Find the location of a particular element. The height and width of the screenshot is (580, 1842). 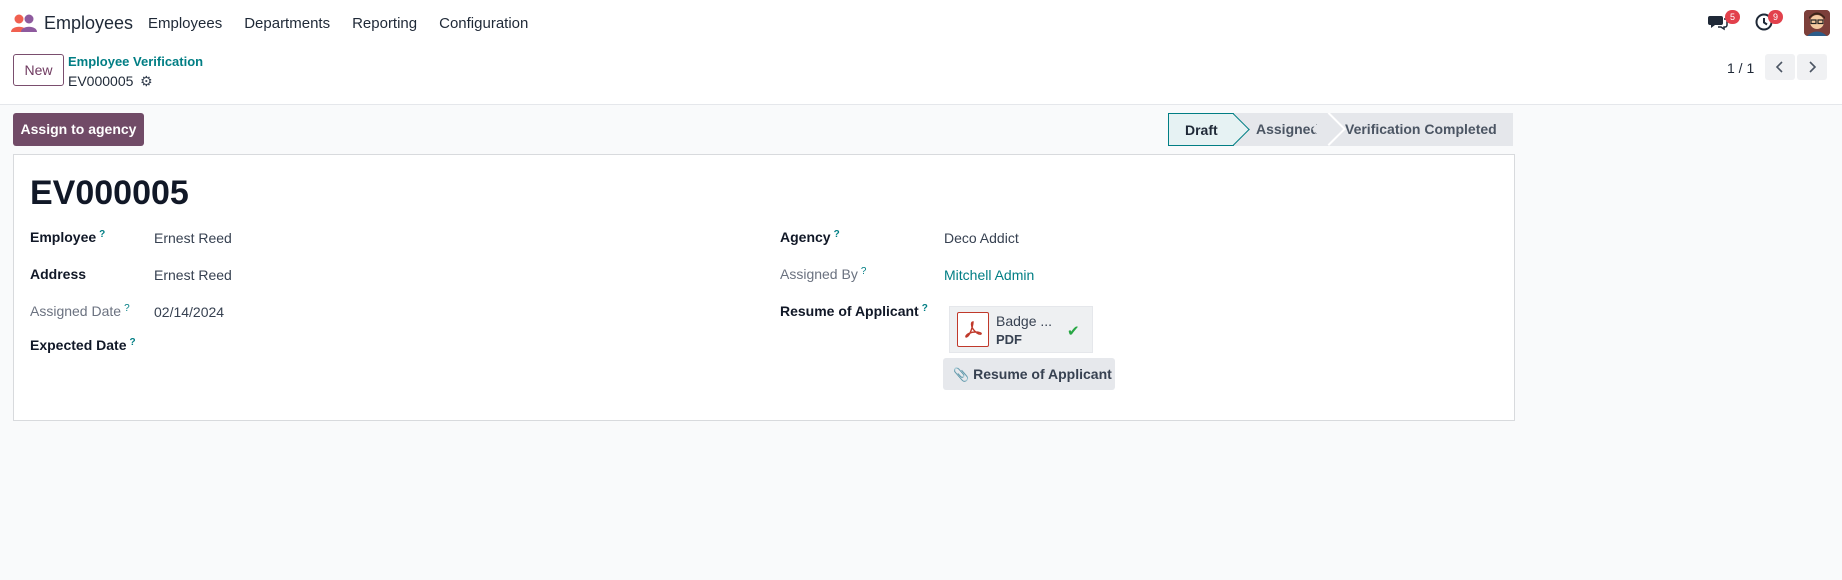

menu-reporting: Reporting is located at coordinates (384, 23).